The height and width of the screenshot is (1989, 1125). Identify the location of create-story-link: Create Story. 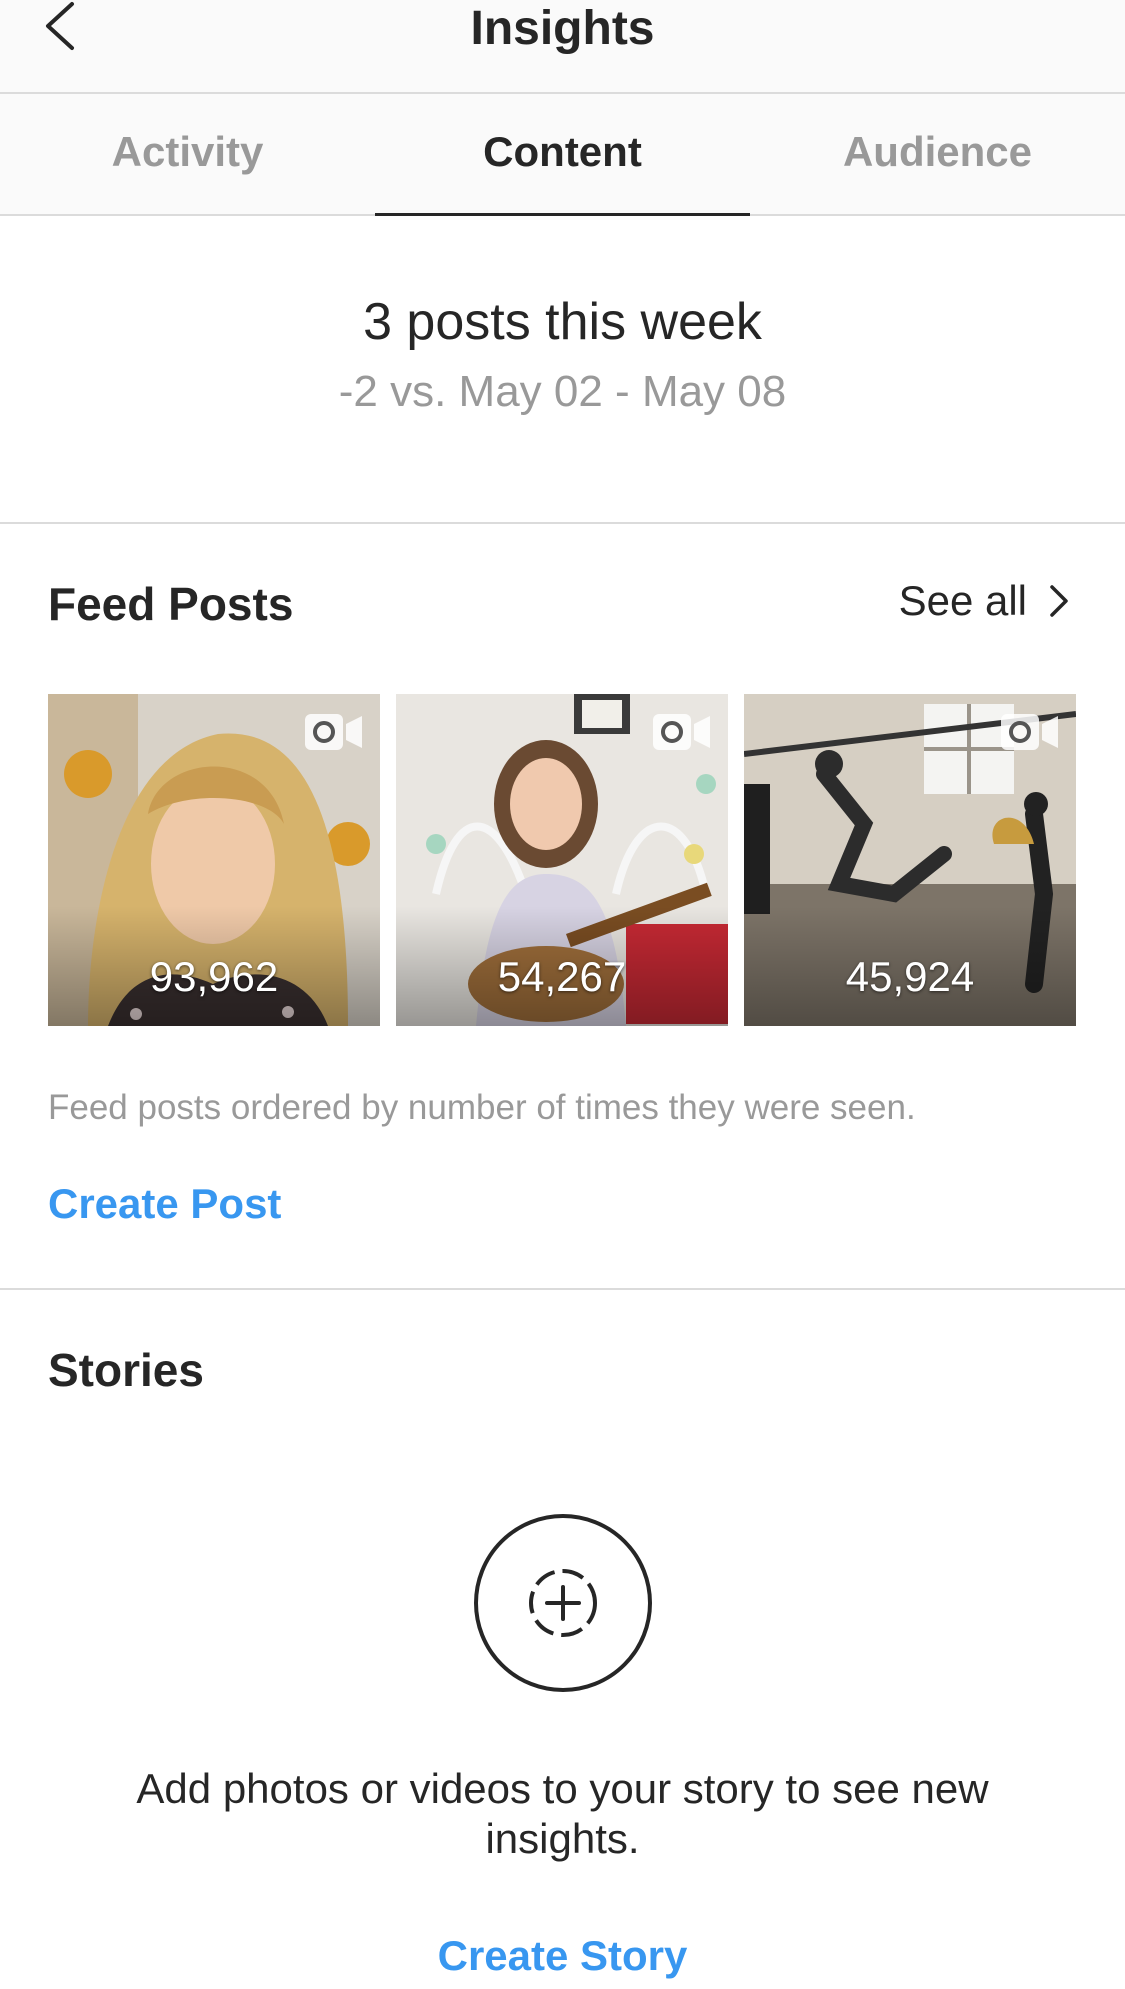
(562, 1956).